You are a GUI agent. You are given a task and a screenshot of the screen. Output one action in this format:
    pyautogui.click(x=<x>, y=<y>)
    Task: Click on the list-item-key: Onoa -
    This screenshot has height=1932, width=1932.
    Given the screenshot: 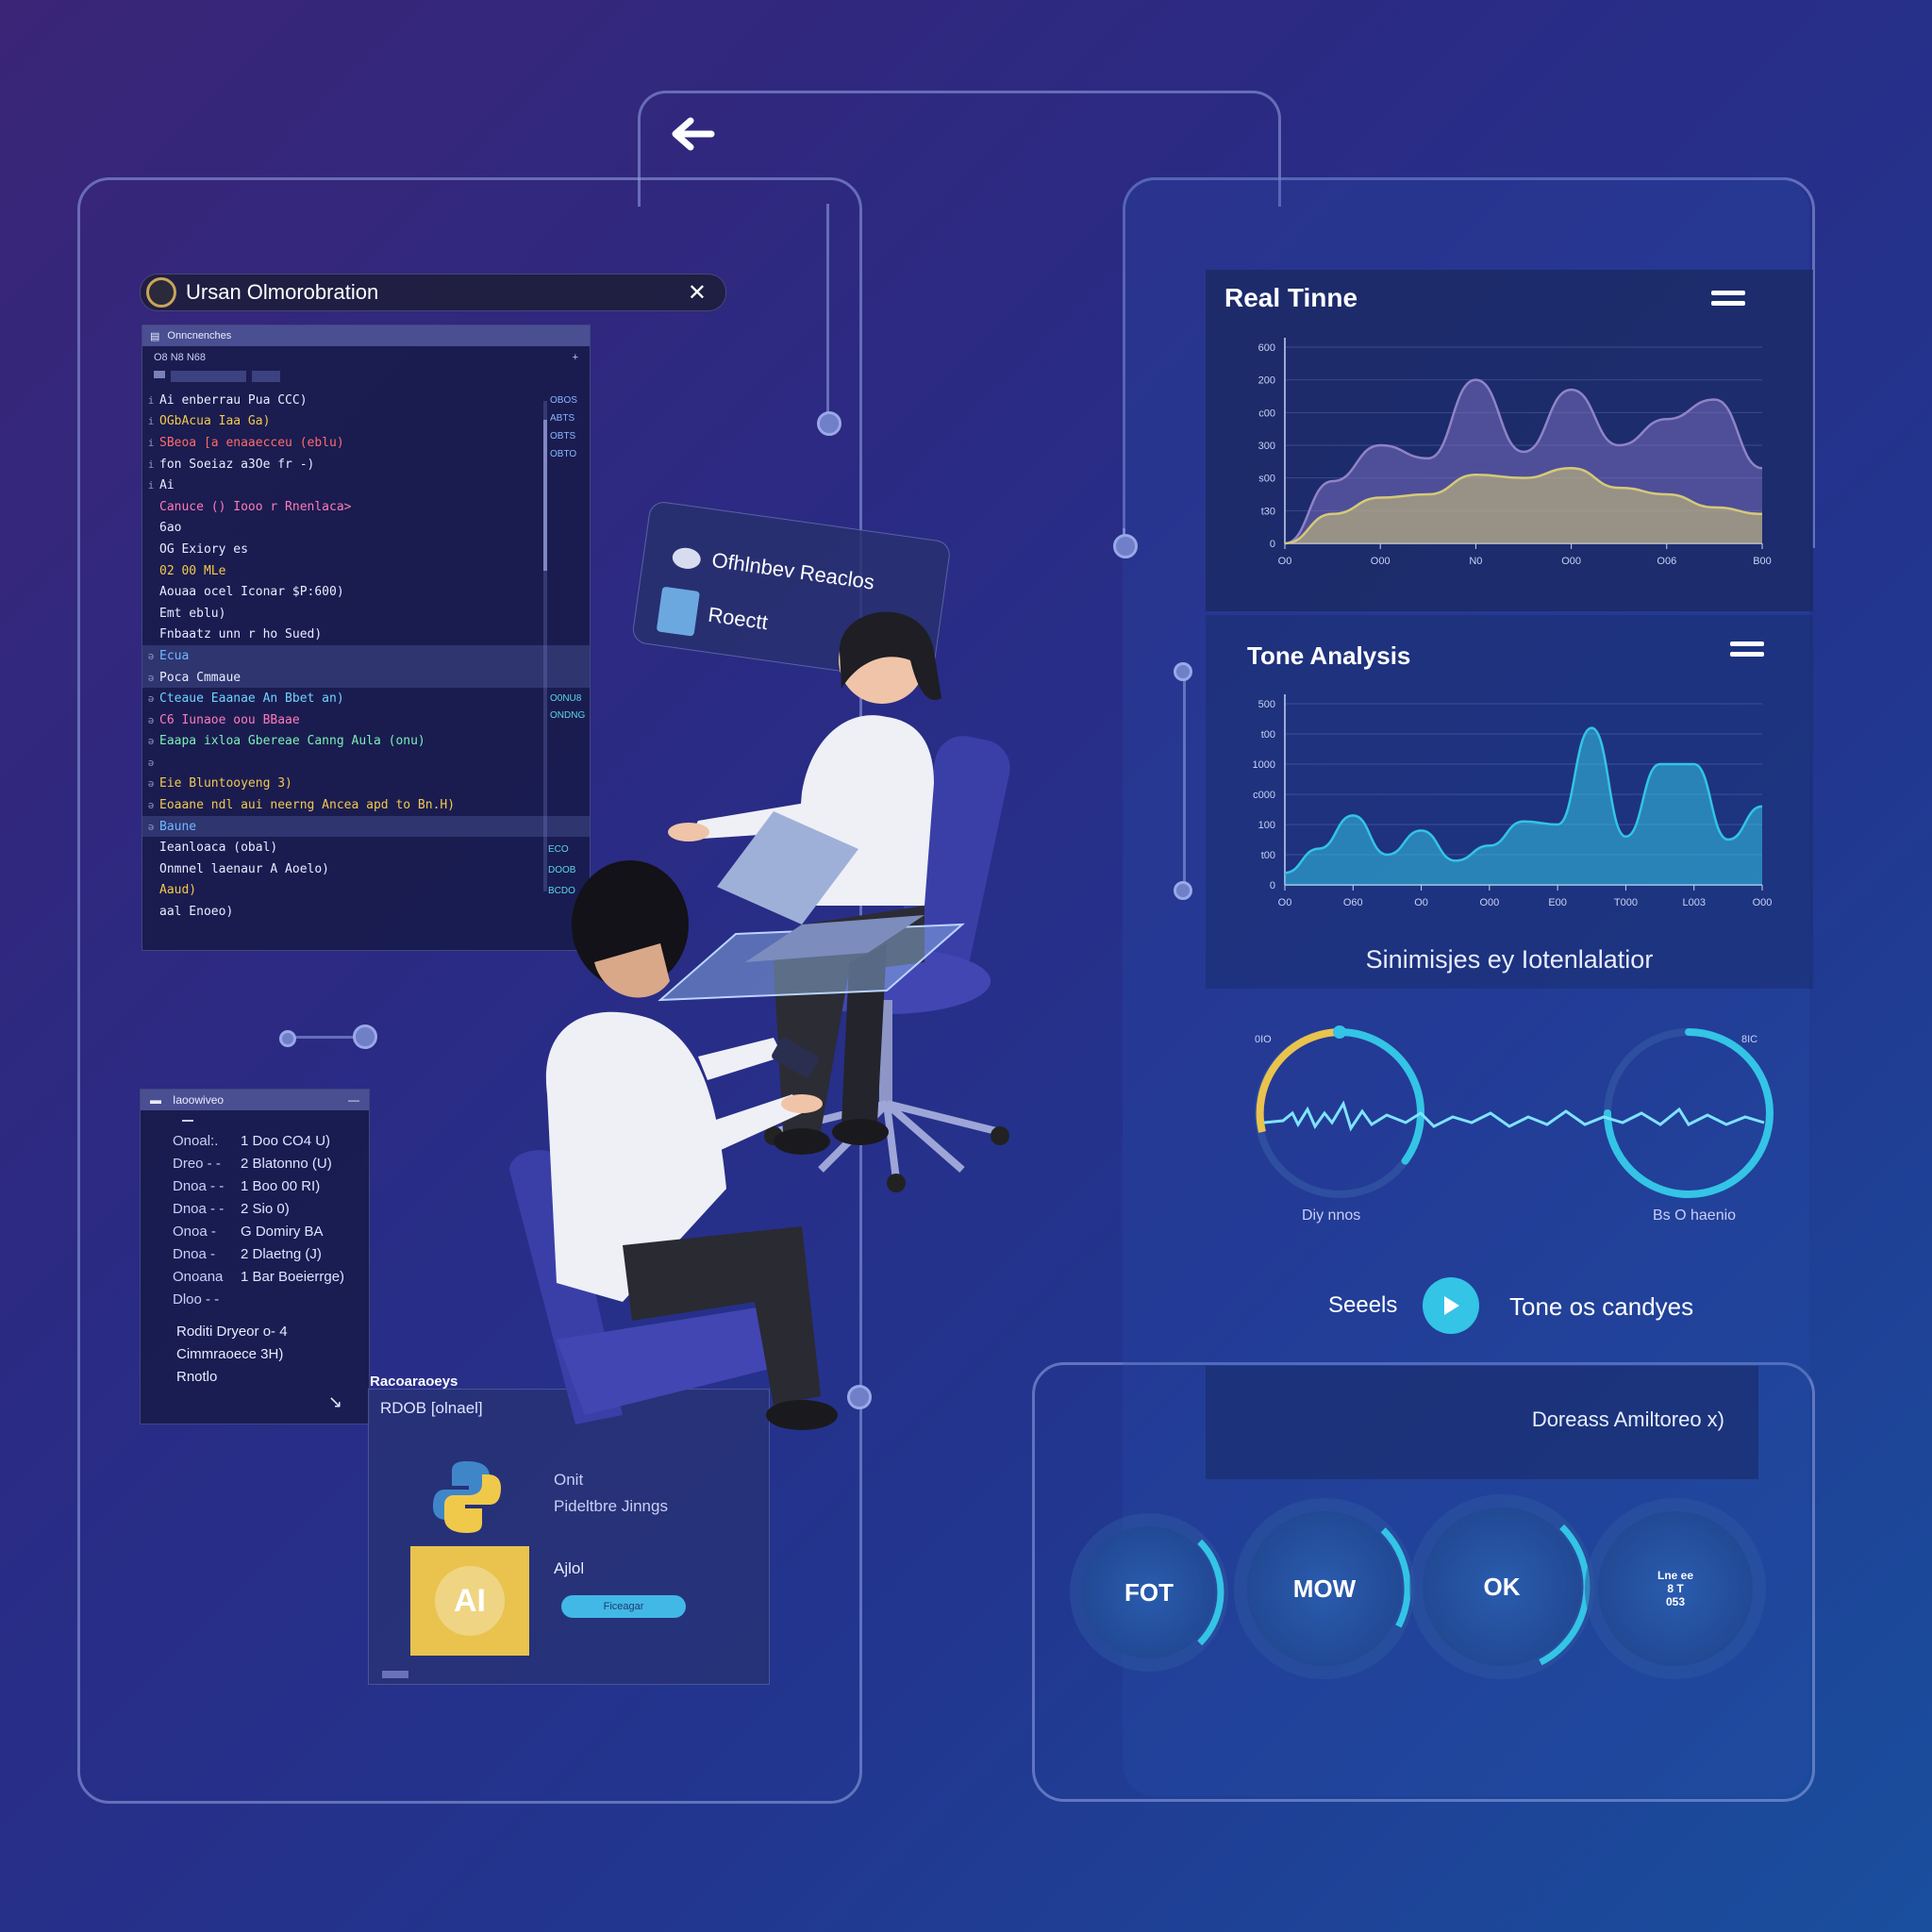 What is the action you would take?
    pyautogui.click(x=194, y=1231)
    